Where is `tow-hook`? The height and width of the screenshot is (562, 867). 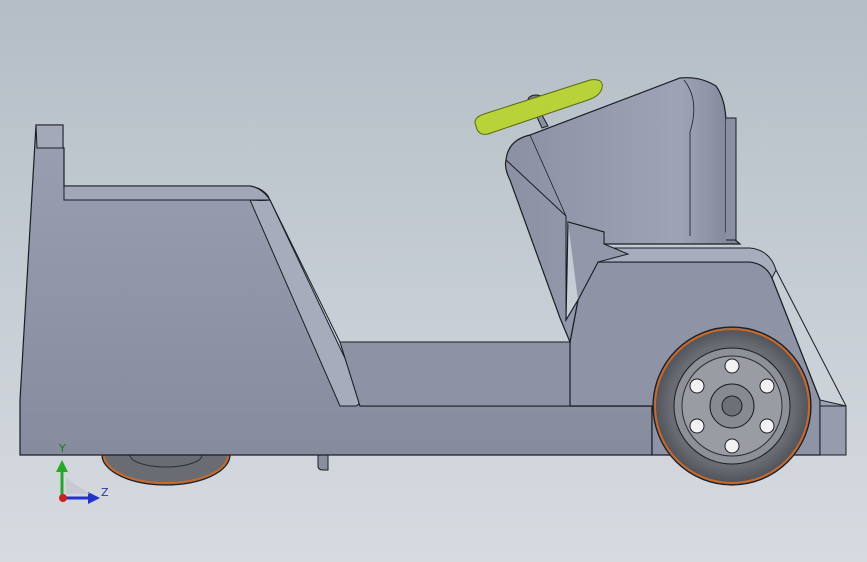 tow-hook is located at coordinates (323, 462).